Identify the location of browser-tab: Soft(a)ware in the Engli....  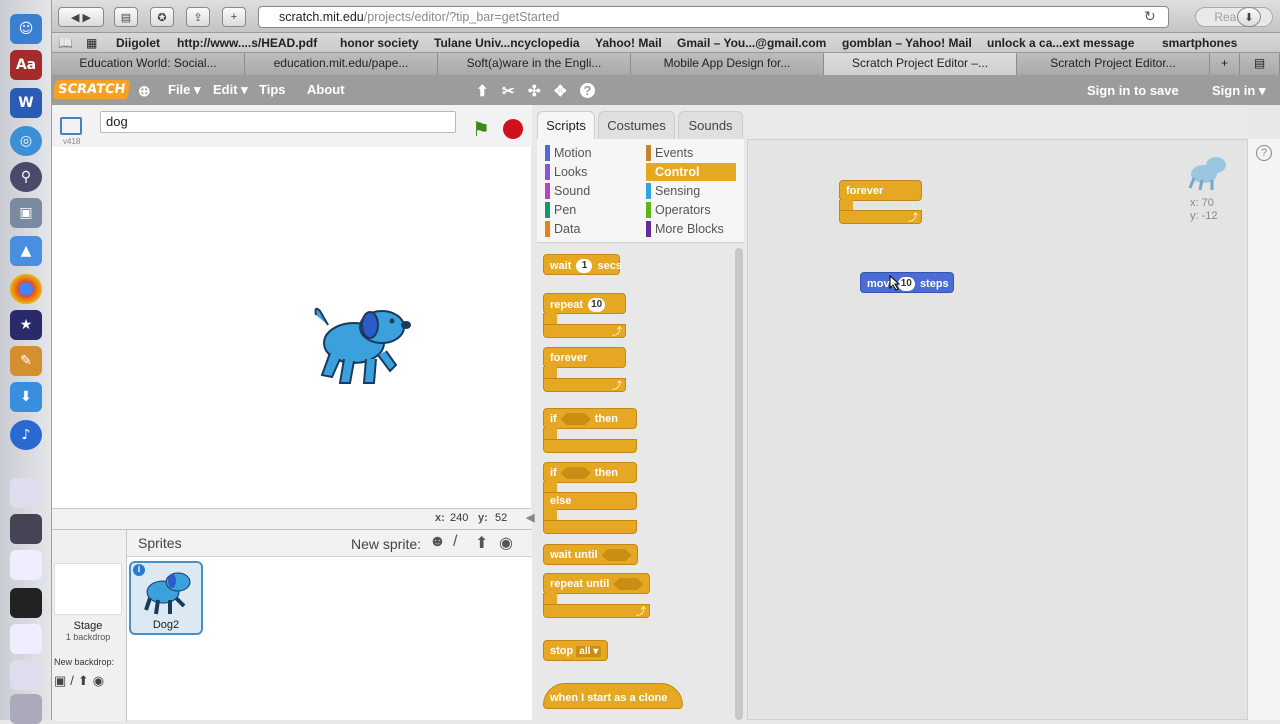
(534, 64).